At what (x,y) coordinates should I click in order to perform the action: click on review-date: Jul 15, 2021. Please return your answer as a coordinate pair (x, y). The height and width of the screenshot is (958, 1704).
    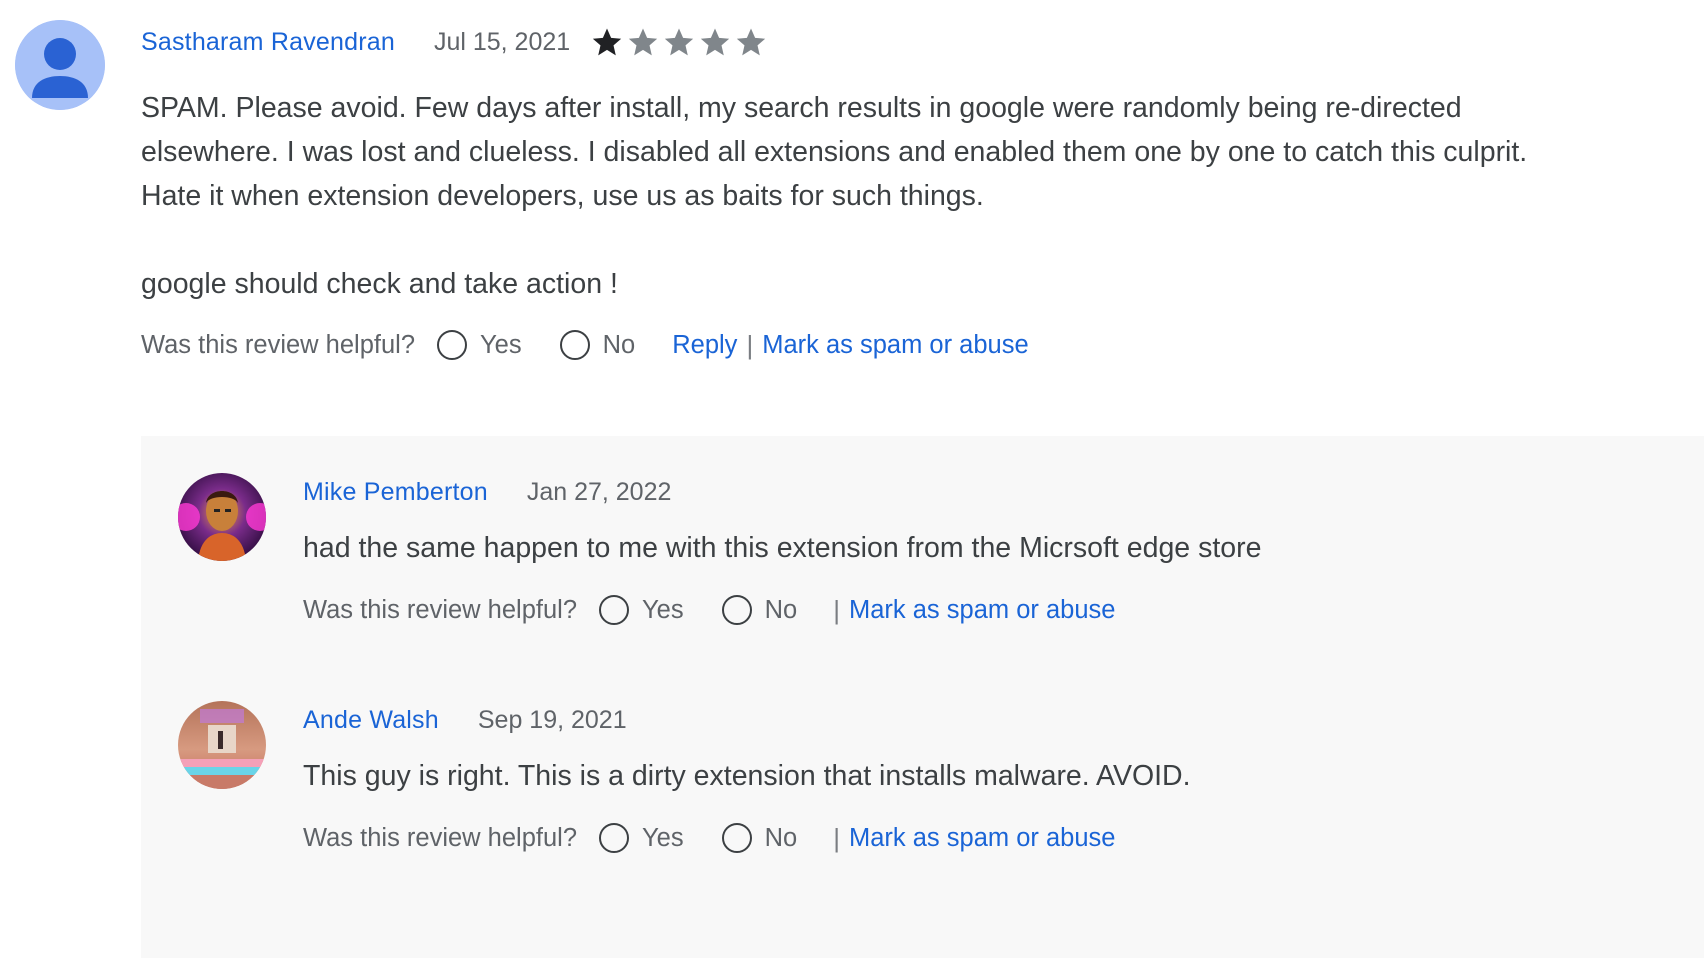
    Looking at the image, I should click on (502, 41).